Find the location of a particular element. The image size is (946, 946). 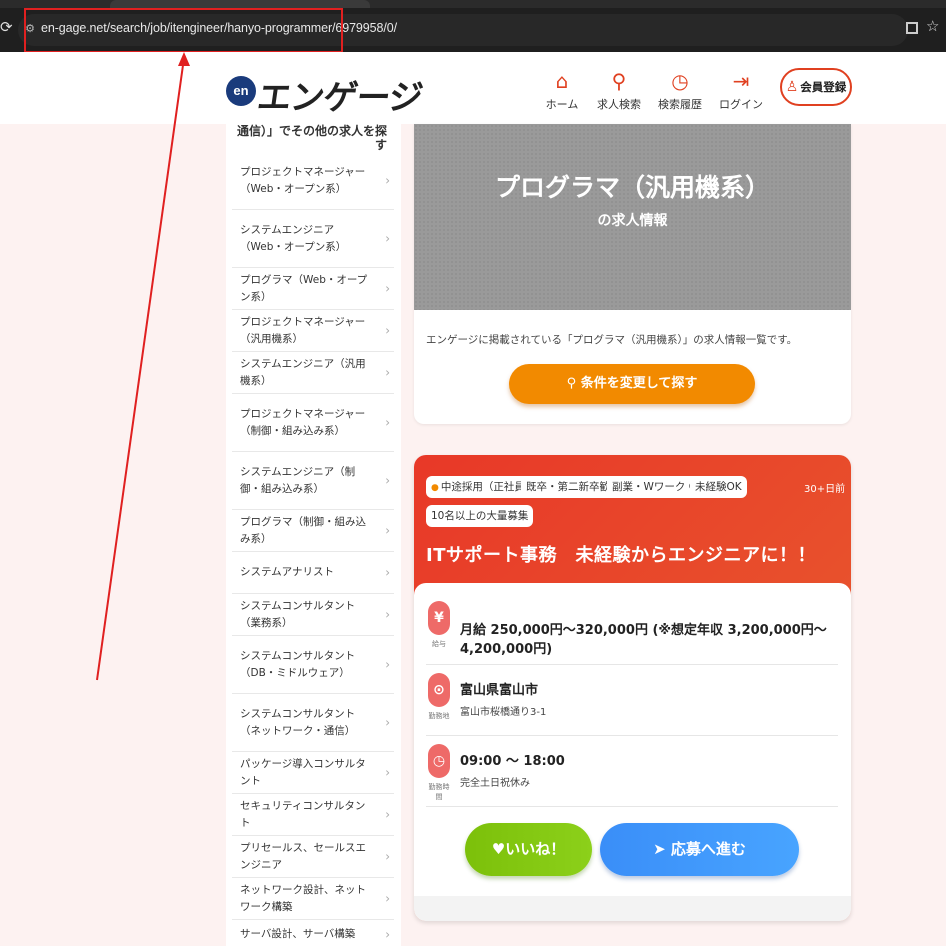

hours-time: 09:00 ～ 18:00 is located at coordinates (512, 761).